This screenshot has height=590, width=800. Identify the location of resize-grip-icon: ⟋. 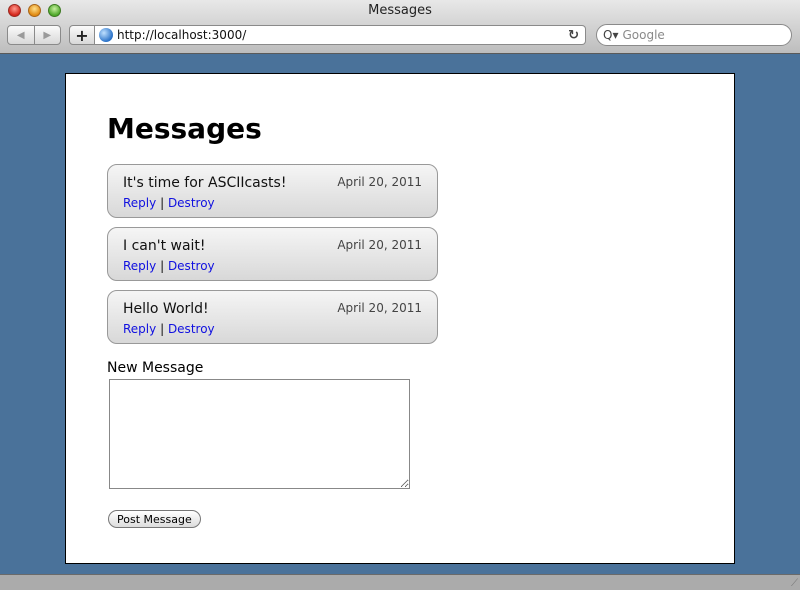
(794, 583).